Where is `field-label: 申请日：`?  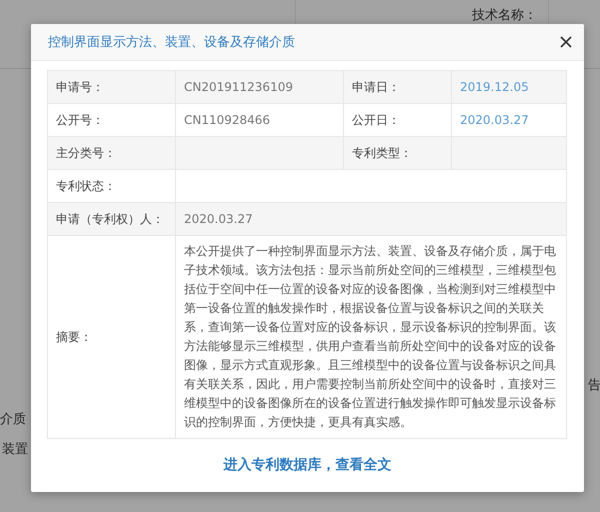 field-label: 申请日： is located at coordinates (398, 87).